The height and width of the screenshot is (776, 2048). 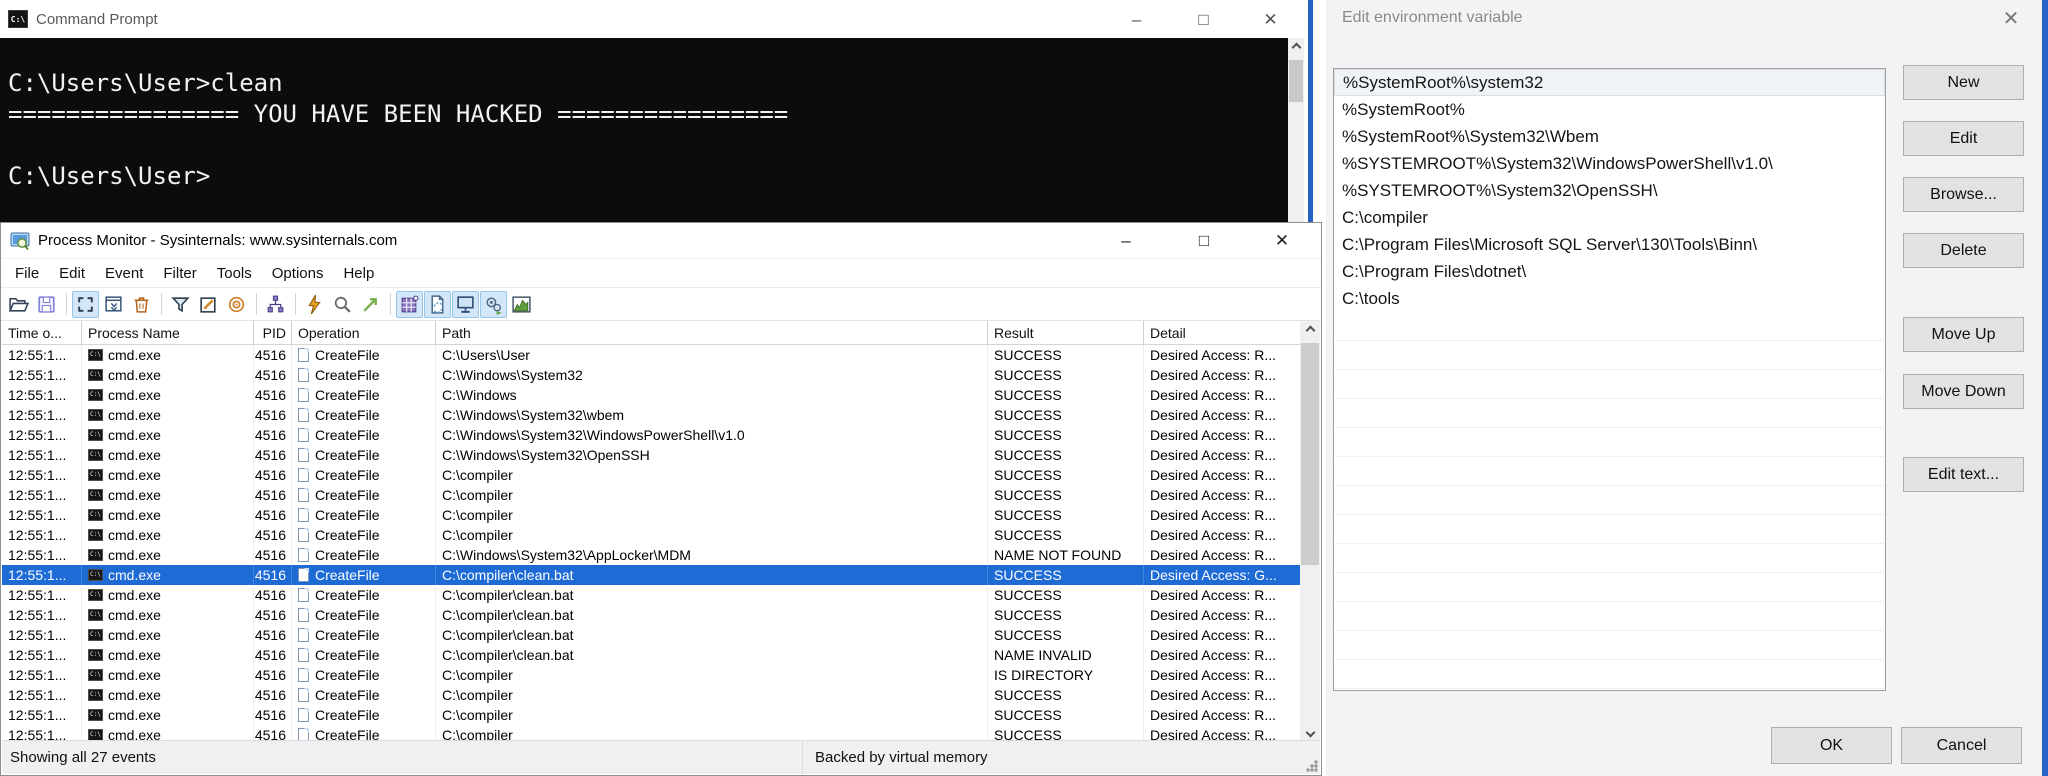 What do you see at coordinates (314, 304) in the screenshot?
I see `boot-logging-icon` at bounding box center [314, 304].